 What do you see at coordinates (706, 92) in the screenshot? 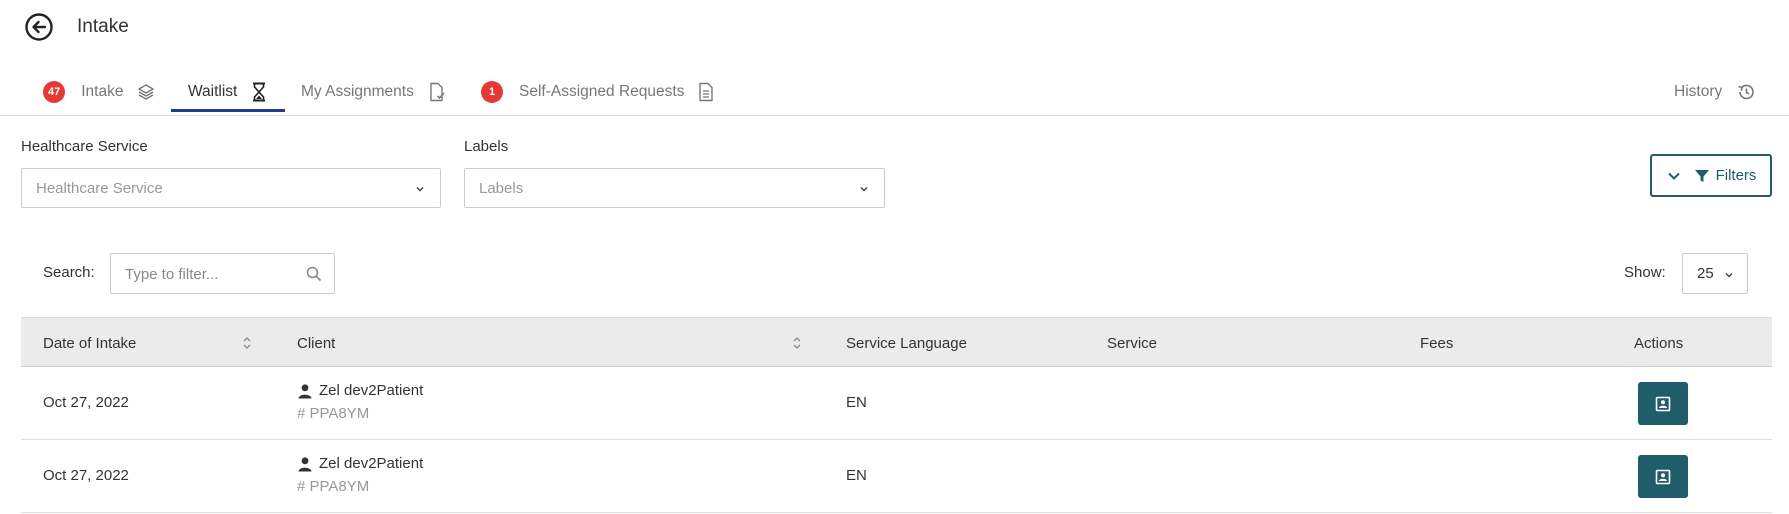
I see `document-icon` at bounding box center [706, 92].